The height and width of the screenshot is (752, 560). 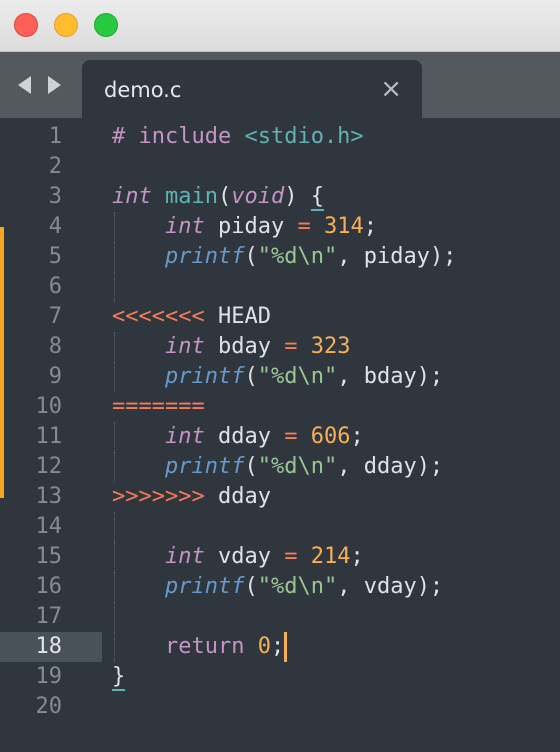 I want to click on code-line: 1 # include <stdio.h>, so click(x=280, y=137).